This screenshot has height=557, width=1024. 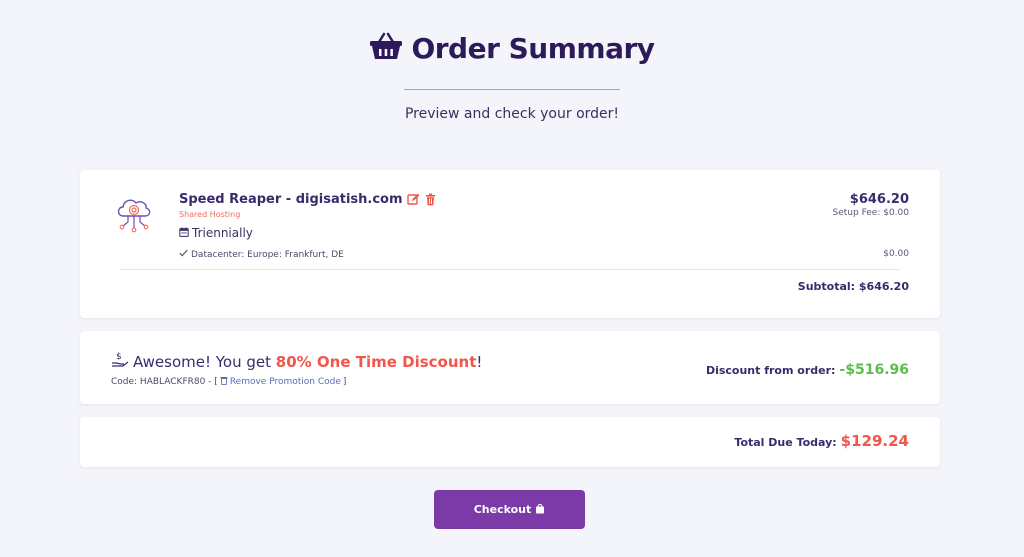 I want to click on checkout-label: Checkout, so click(x=502, y=509).